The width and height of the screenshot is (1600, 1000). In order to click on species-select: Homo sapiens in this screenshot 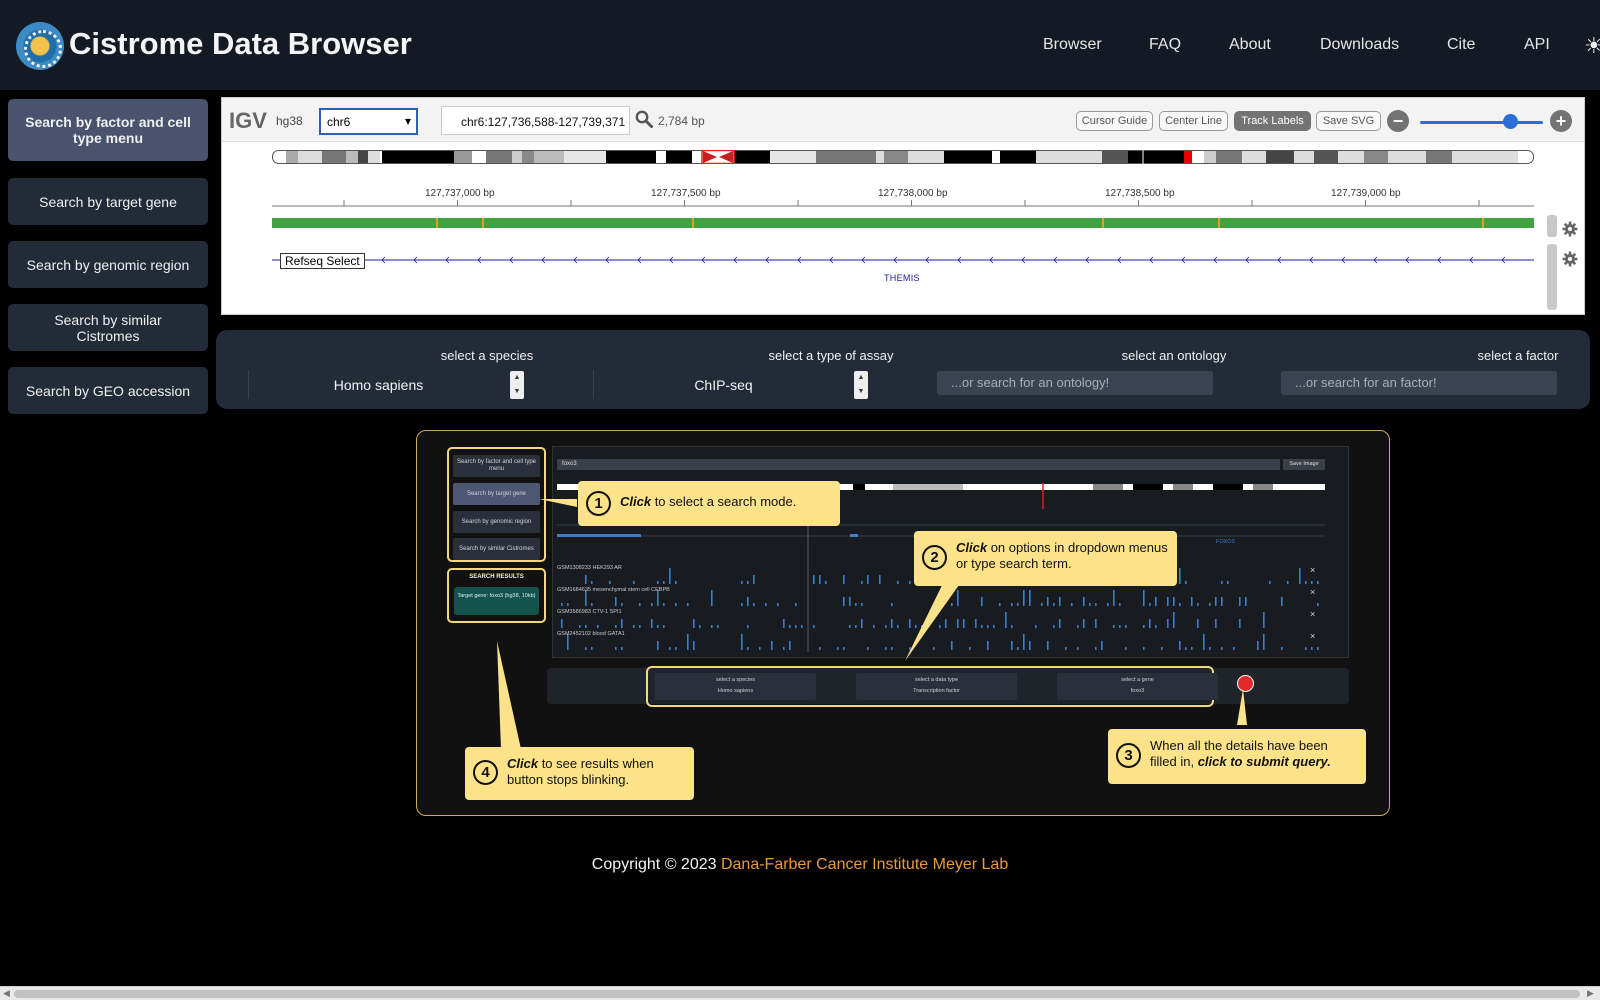, I will do `click(378, 384)`.